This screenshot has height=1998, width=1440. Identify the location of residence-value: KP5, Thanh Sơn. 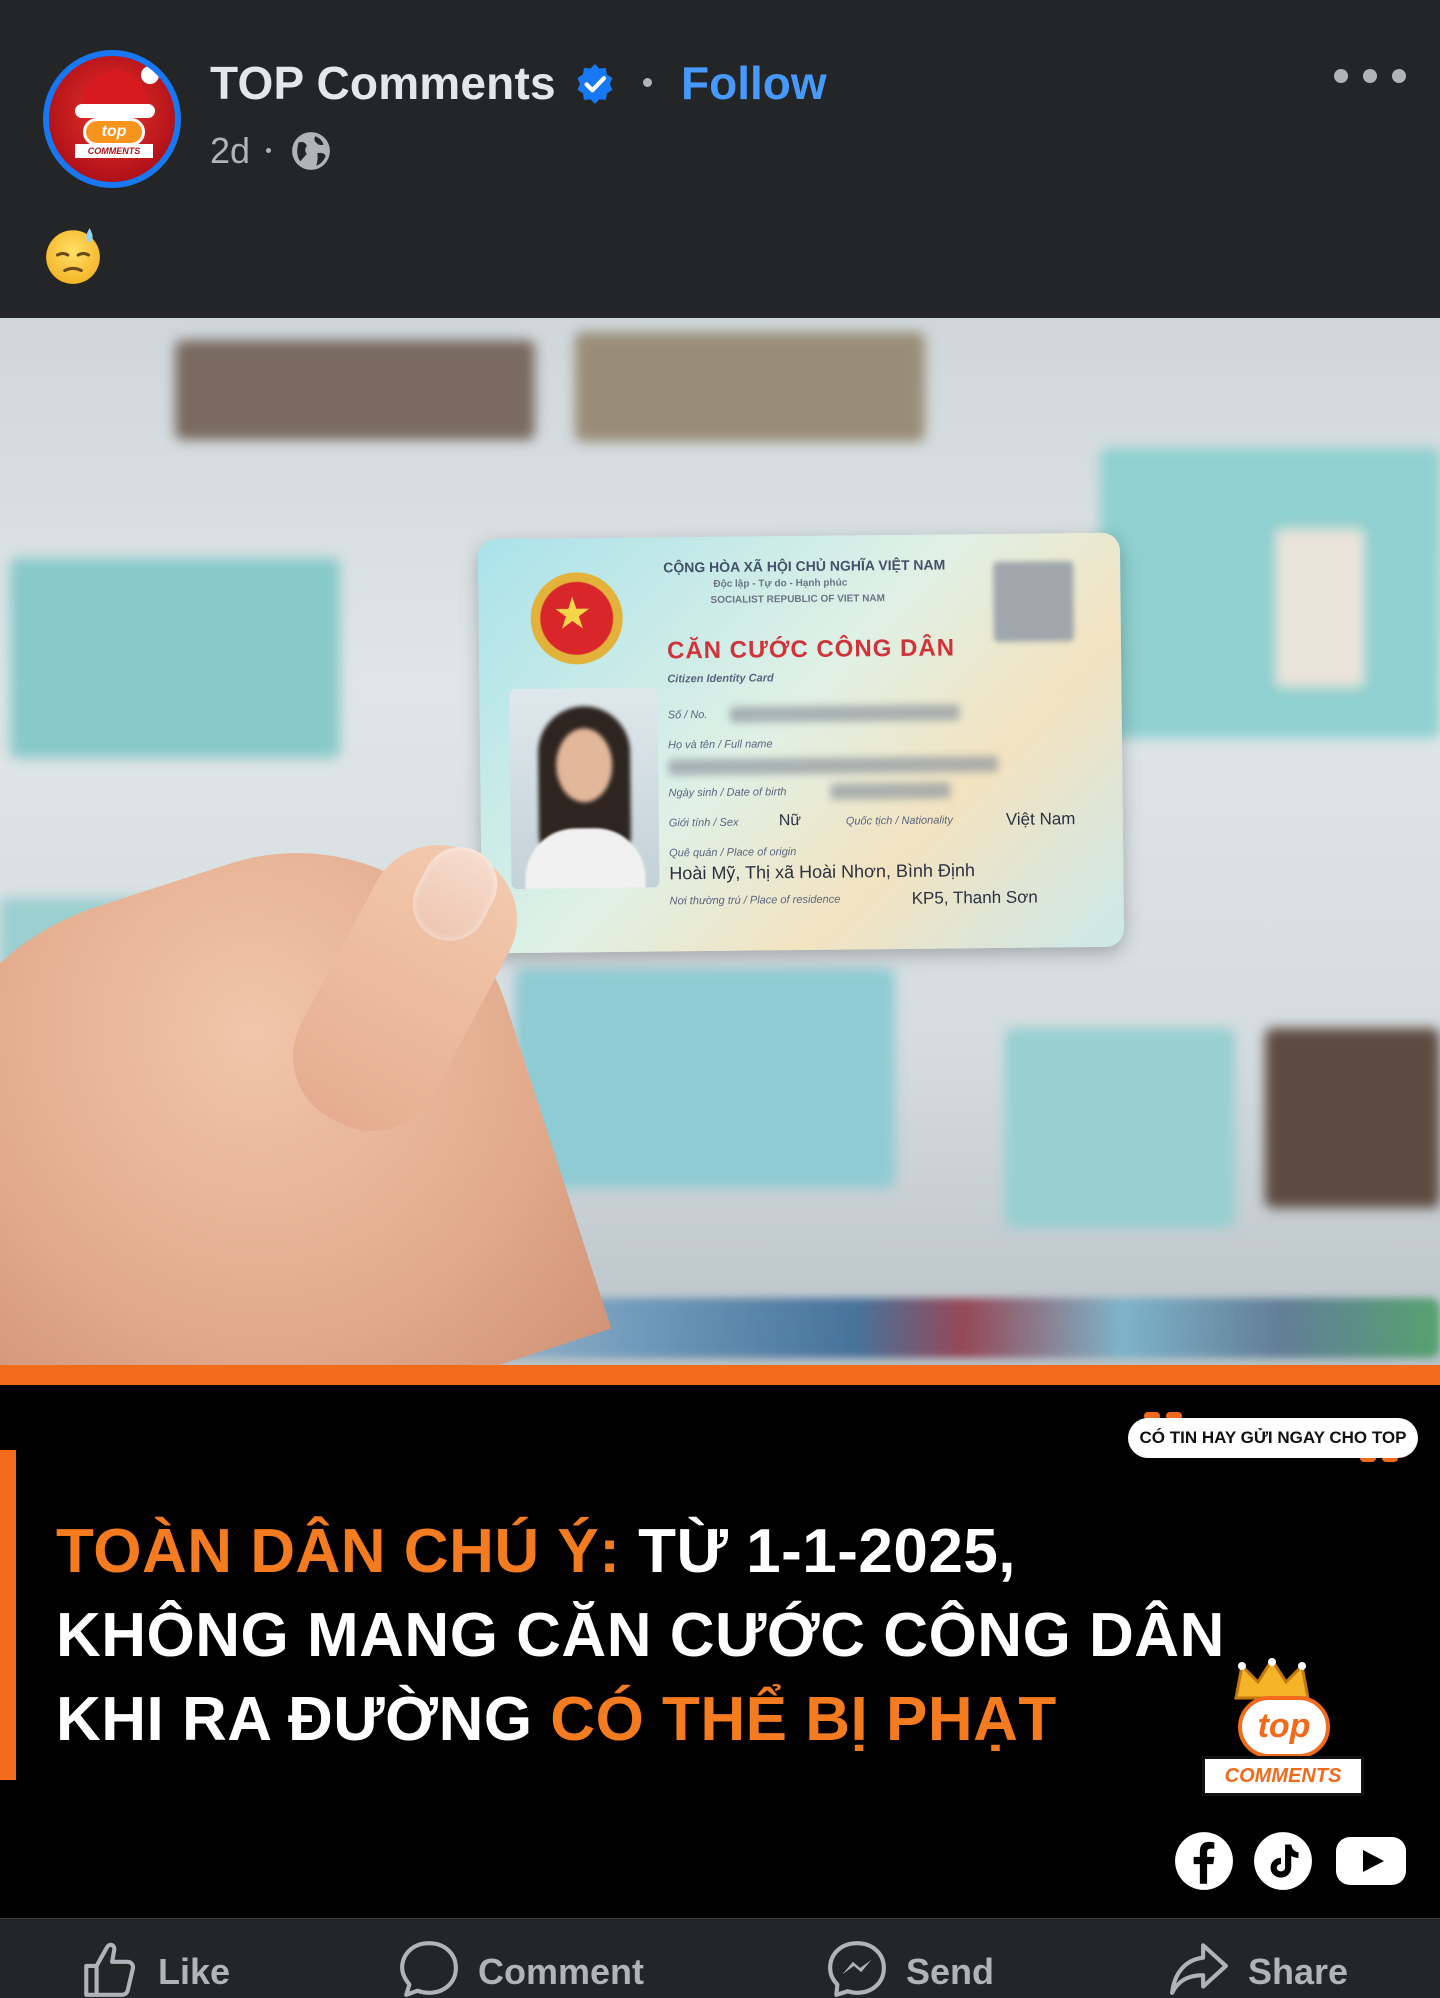
(974, 897).